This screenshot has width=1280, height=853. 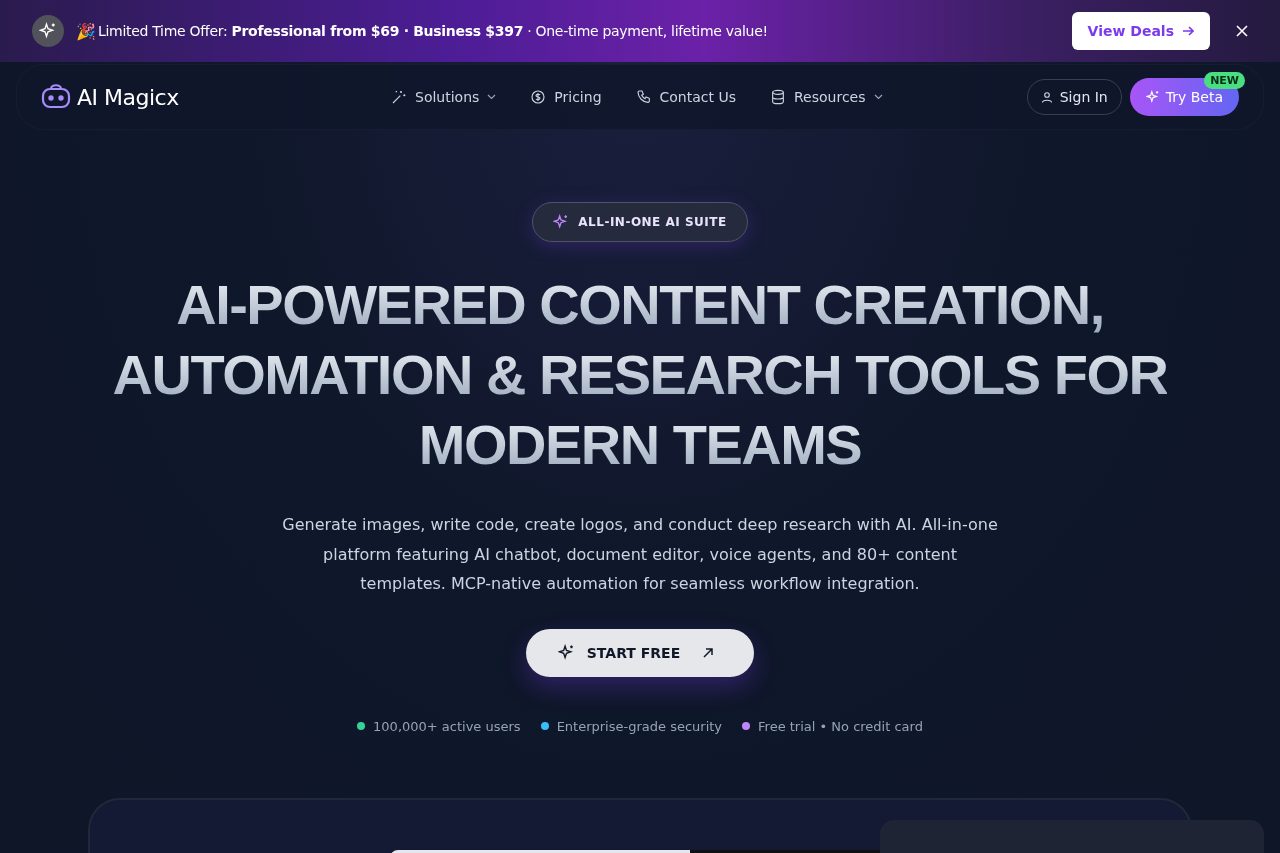 I want to click on nav-link: Solutions, so click(x=444, y=97).